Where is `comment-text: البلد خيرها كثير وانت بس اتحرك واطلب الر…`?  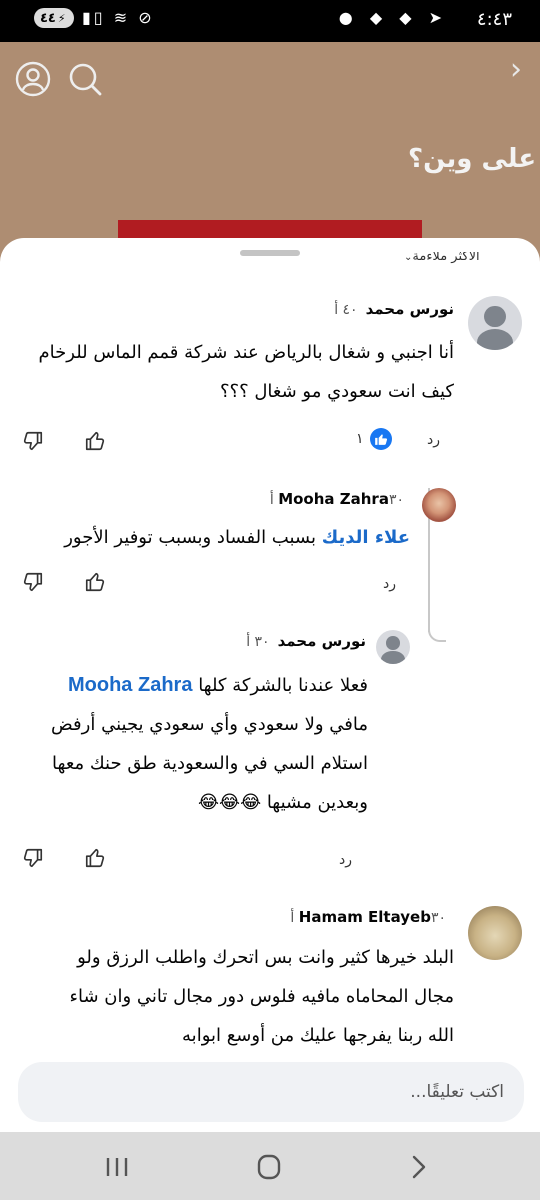
comment-text: البلد خيرها كثير وانت بس اتحرك واطلب الر… is located at coordinates (262, 996).